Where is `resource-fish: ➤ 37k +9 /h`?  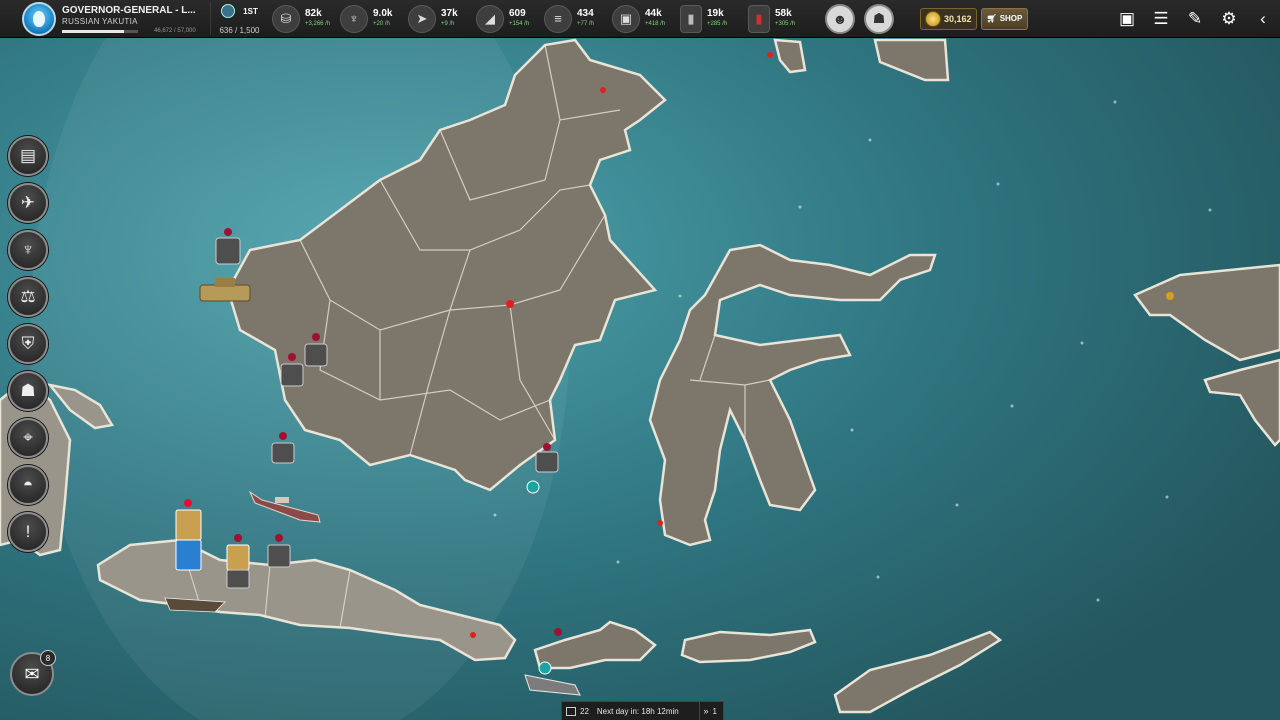 resource-fish: ➤ 37k +9 /h is located at coordinates (442, 19).